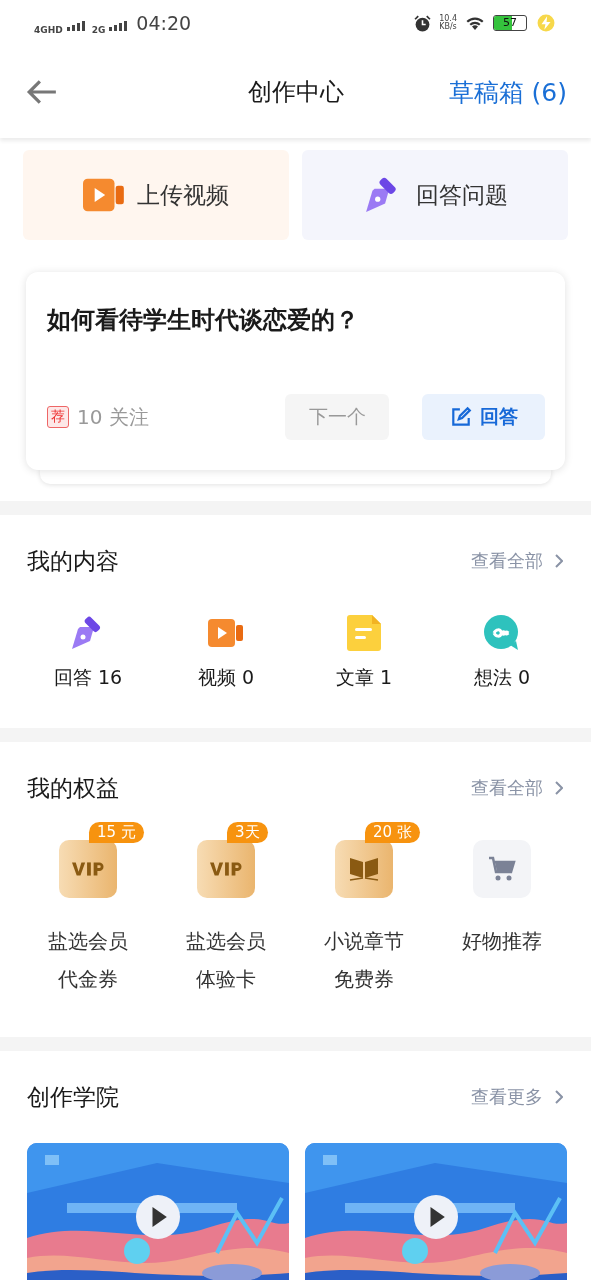  What do you see at coordinates (364, 941) in the screenshot?
I see `benefit-label: 小说章节` at bounding box center [364, 941].